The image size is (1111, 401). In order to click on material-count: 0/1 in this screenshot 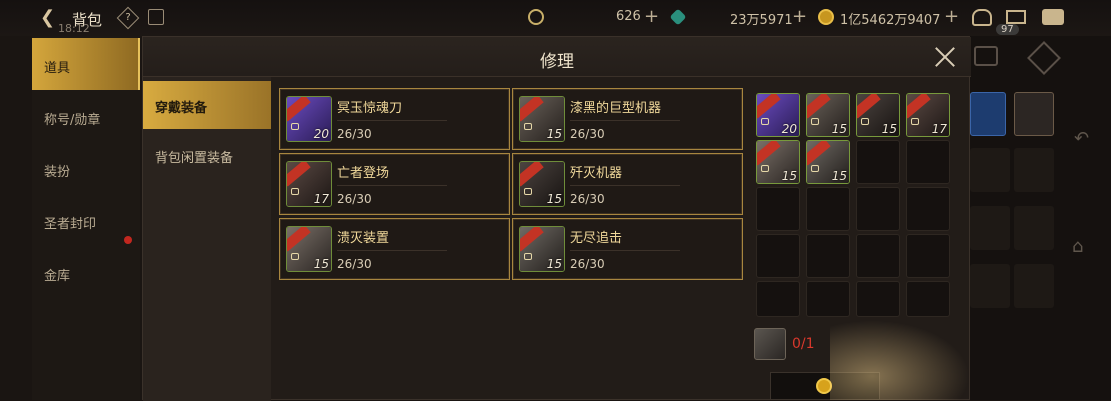, I will do `click(803, 344)`.